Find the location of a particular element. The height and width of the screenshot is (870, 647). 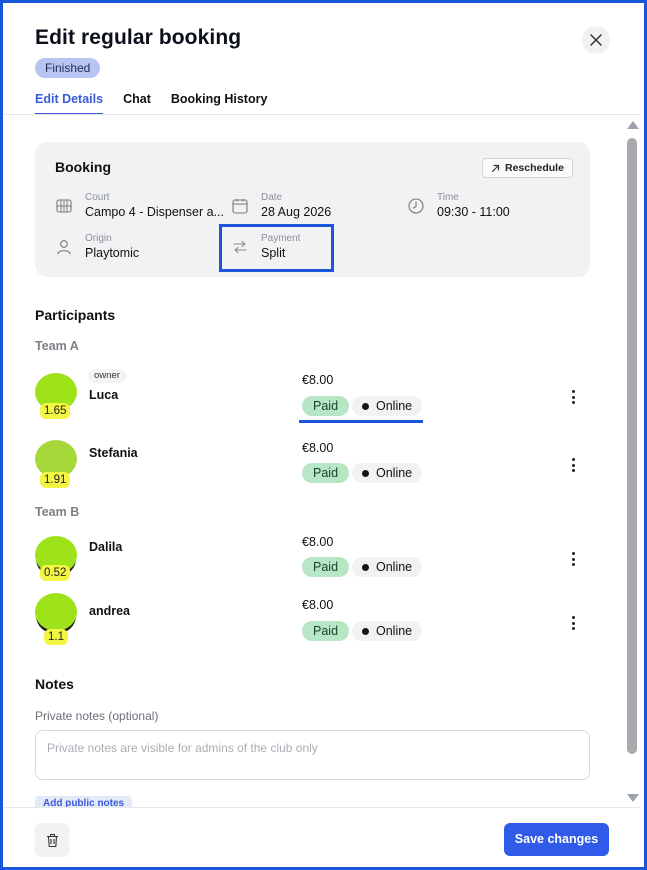

origin-info: Origin Playtomic is located at coordinates (97, 247).